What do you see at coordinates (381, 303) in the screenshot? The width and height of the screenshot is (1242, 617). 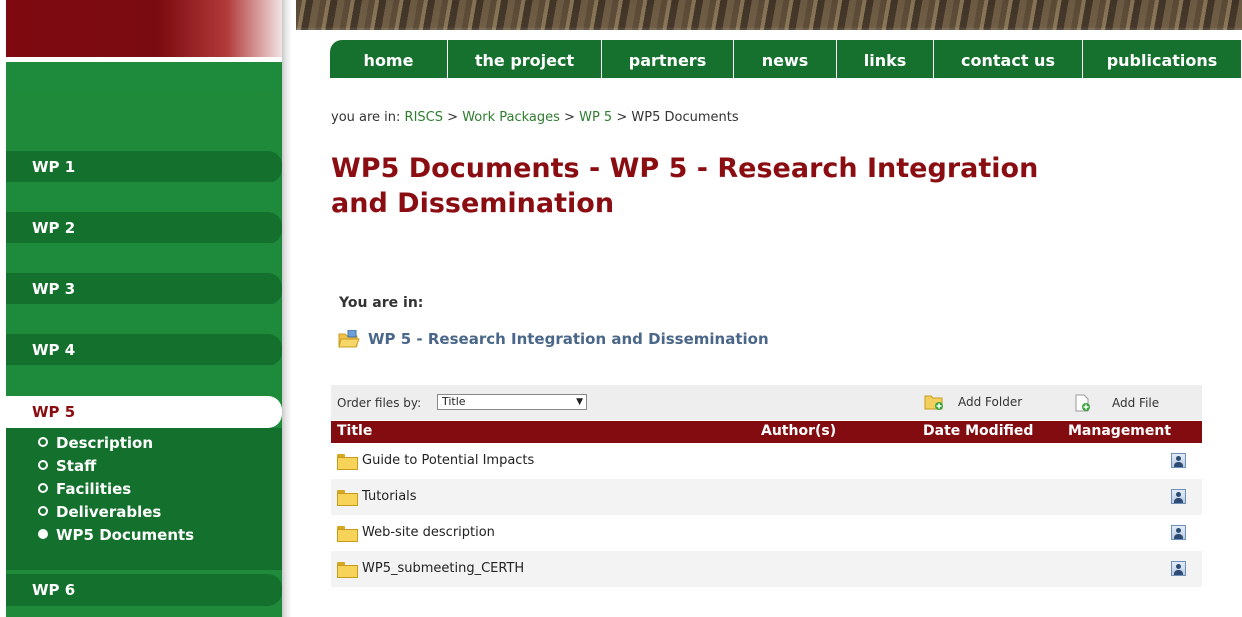 I see `location-label: You are in:` at bounding box center [381, 303].